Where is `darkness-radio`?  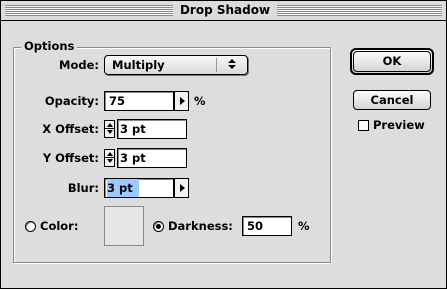
darkness-radio is located at coordinates (158, 226).